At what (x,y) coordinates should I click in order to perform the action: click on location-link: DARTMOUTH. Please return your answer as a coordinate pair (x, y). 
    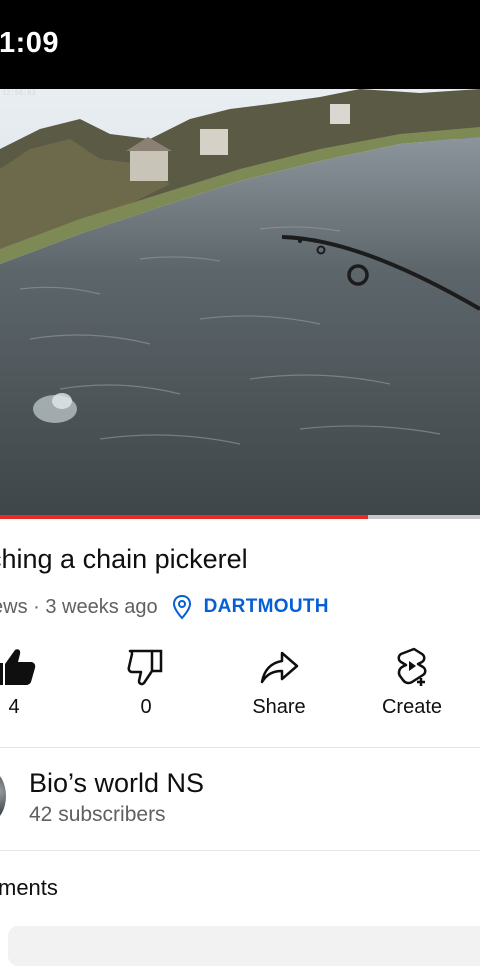
    Looking at the image, I should click on (266, 607).